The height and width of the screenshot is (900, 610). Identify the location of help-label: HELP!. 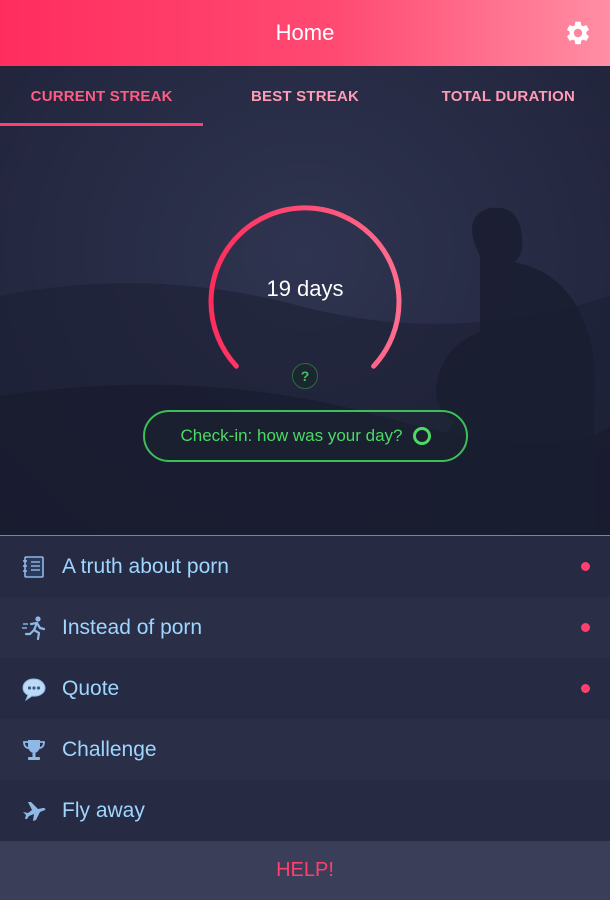
(305, 870).